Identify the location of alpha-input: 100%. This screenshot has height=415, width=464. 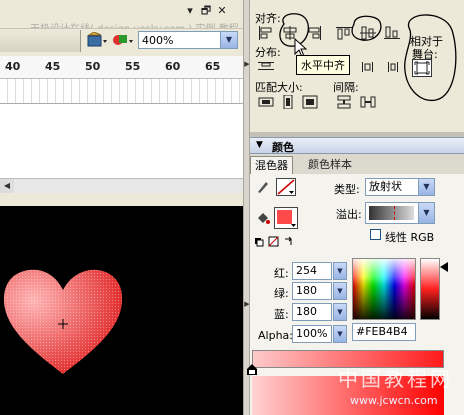
(312, 334).